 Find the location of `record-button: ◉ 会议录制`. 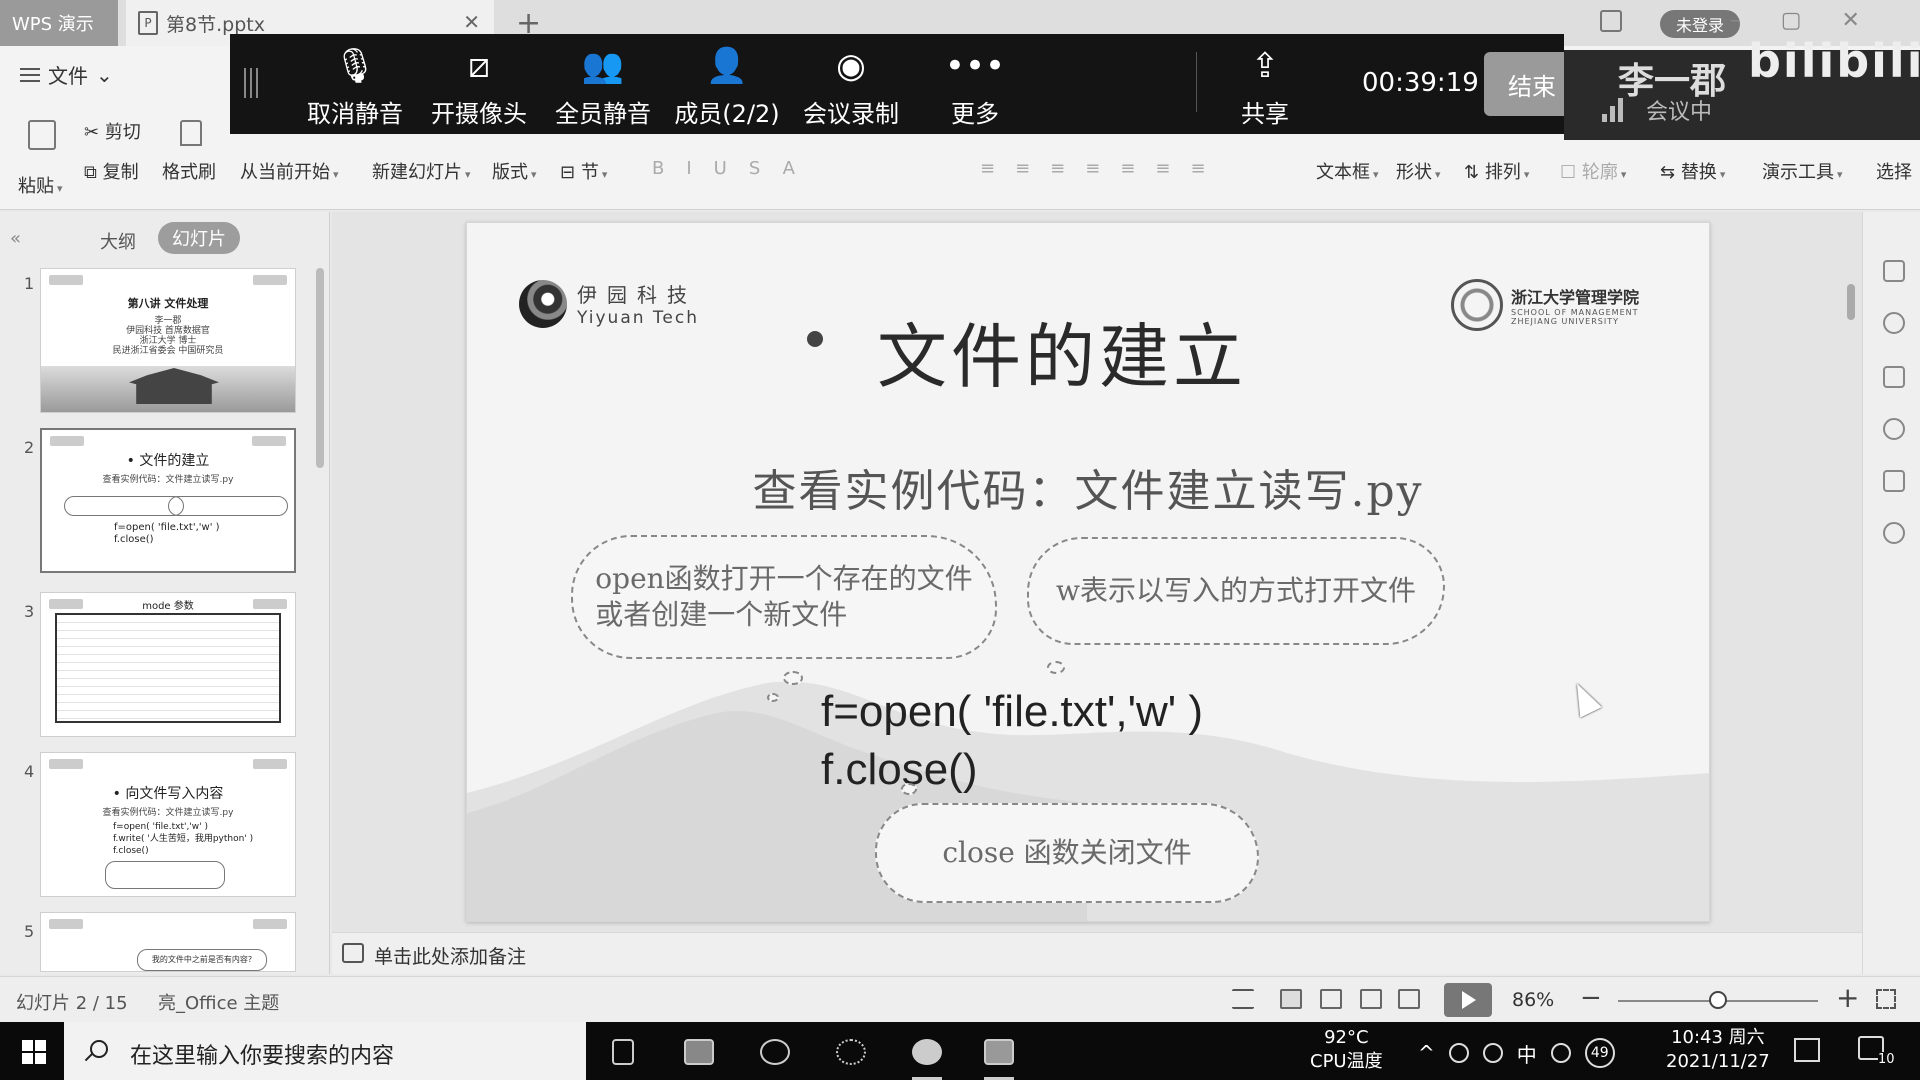

record-button: ◉ 会议录制 is located at coordinates (851, 84).